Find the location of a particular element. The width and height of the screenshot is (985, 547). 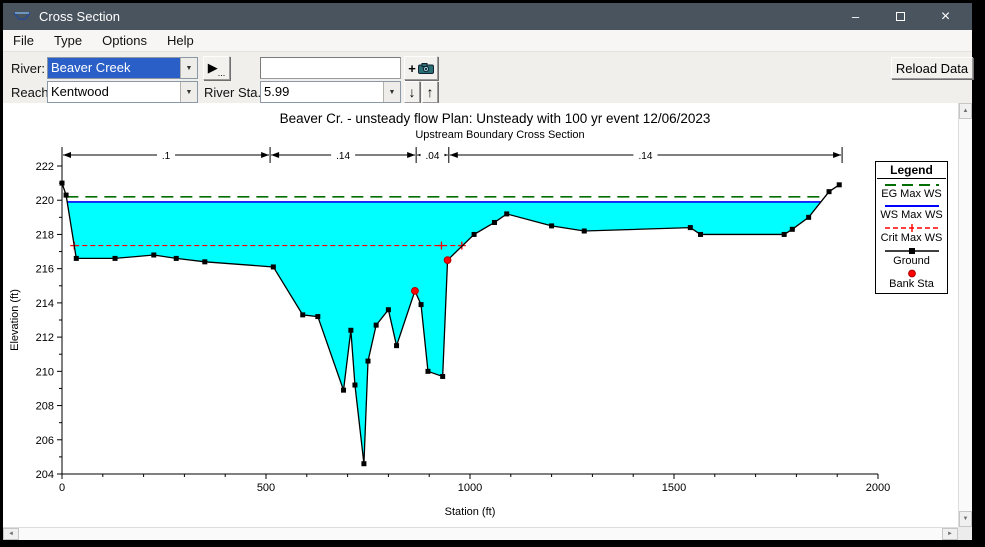

svg-text: 204 is located at coordinates (45, 475).